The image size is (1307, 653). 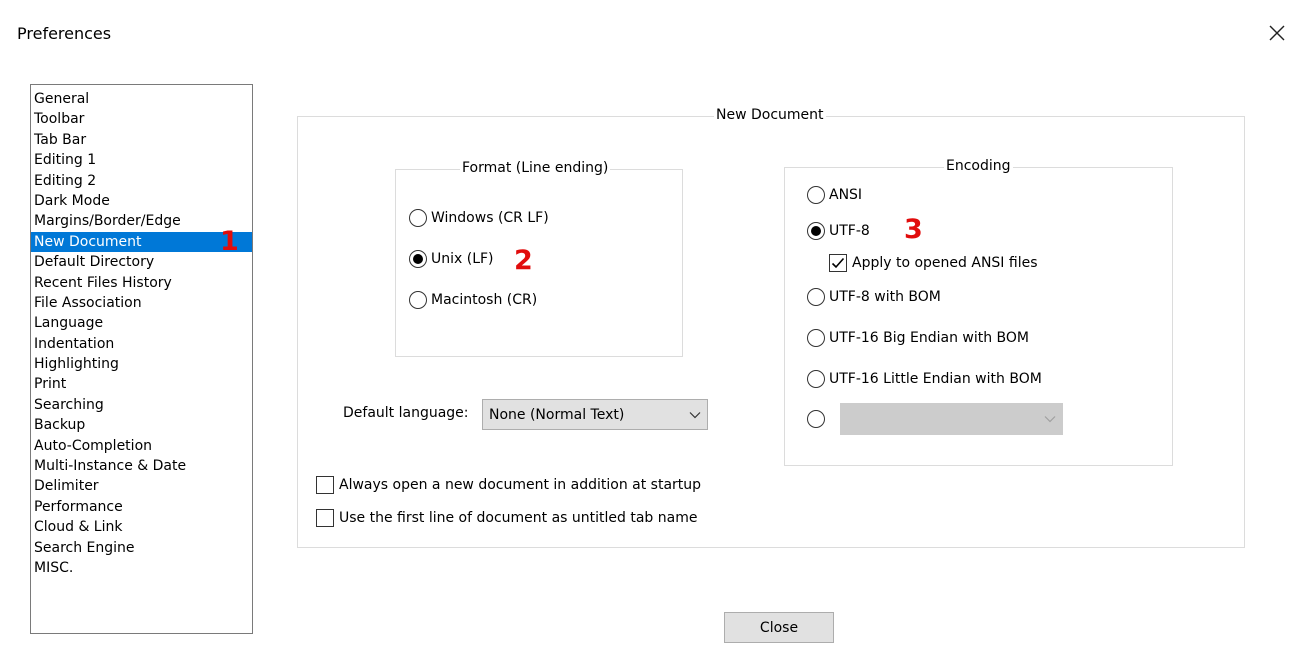 What do you see at coordinates (141, 242) in the screenshot?
I see `sidebar-item: New Document` at bounding box center [141, 242].